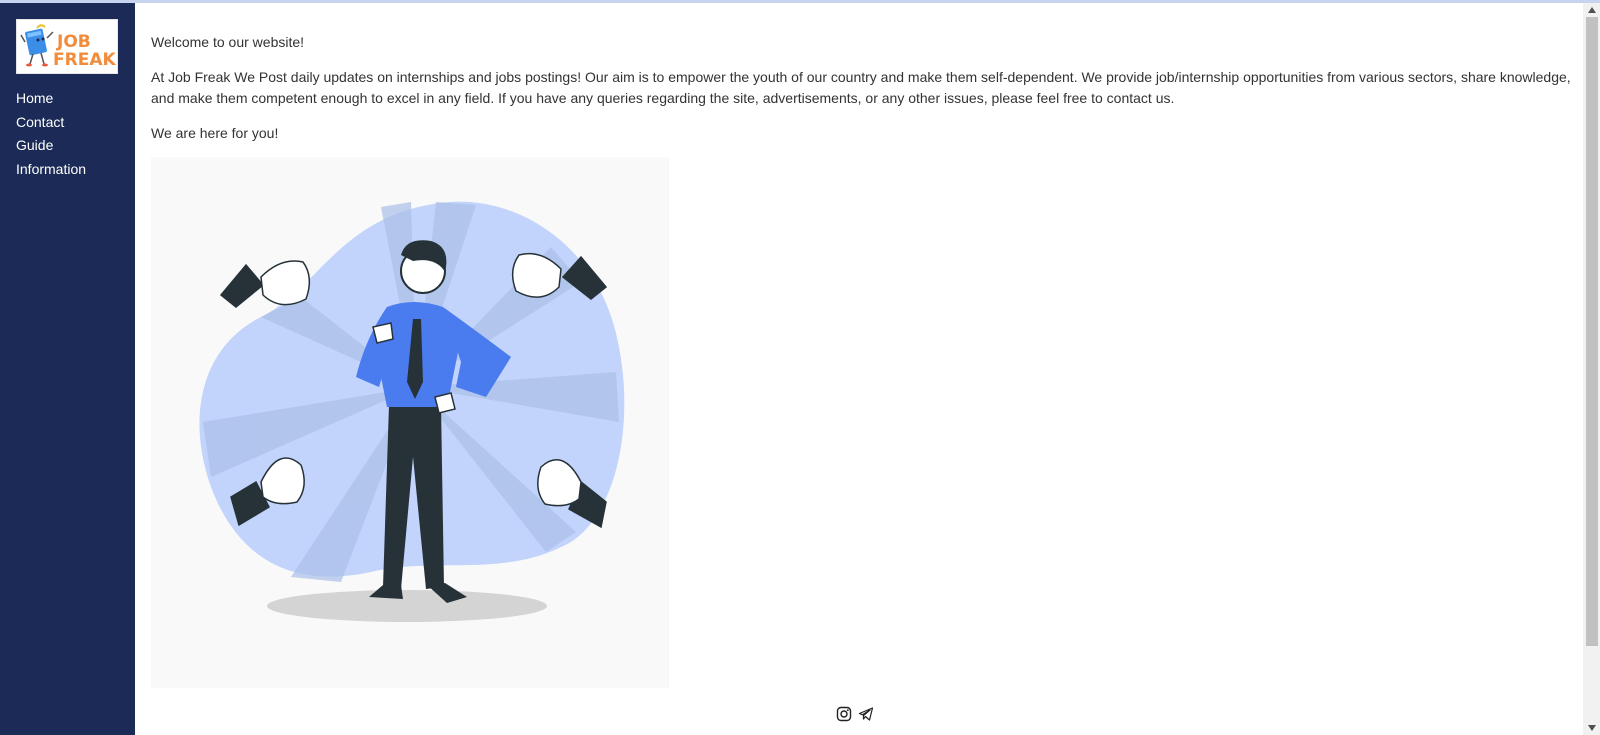  Describe the element at coordinates (51, 99) in the screenshot. I see `nav-item-home: Home` at that location.